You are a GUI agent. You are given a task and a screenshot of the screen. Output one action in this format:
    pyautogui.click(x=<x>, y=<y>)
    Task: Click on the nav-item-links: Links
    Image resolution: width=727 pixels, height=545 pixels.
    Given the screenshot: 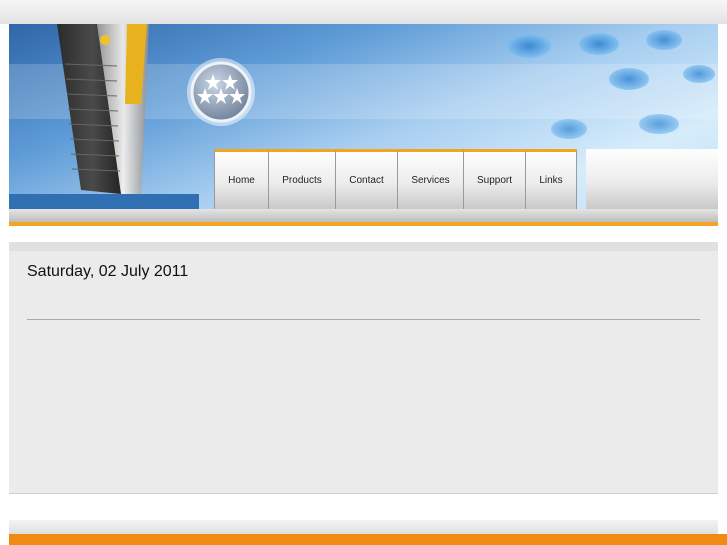 What is the action you would take?
    pyautogui.click(x=551, y=179)
    